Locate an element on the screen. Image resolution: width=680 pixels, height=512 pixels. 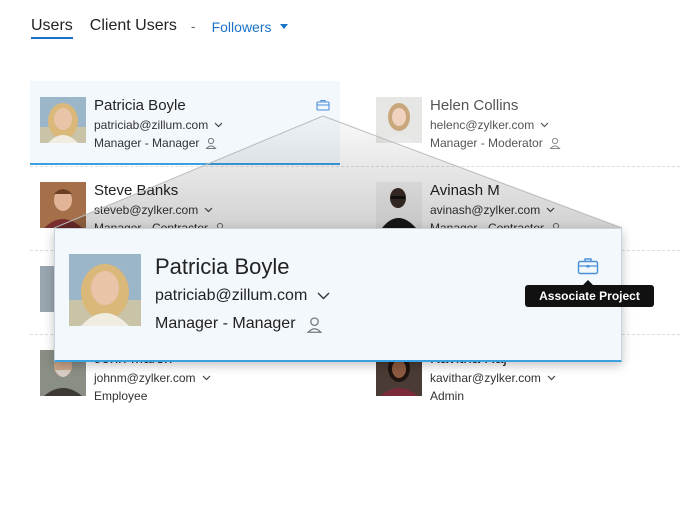
tab-bar: Users Client Users - Followers is located at coordinates (159, 28).